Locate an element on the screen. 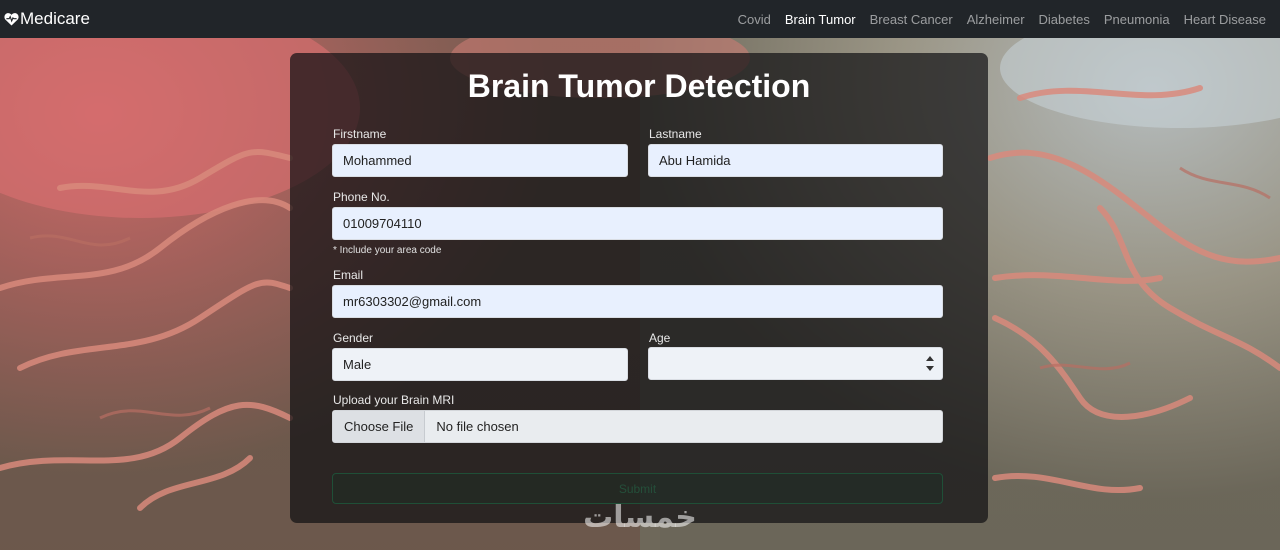  lastname-input is located at coordinates (795, 160).